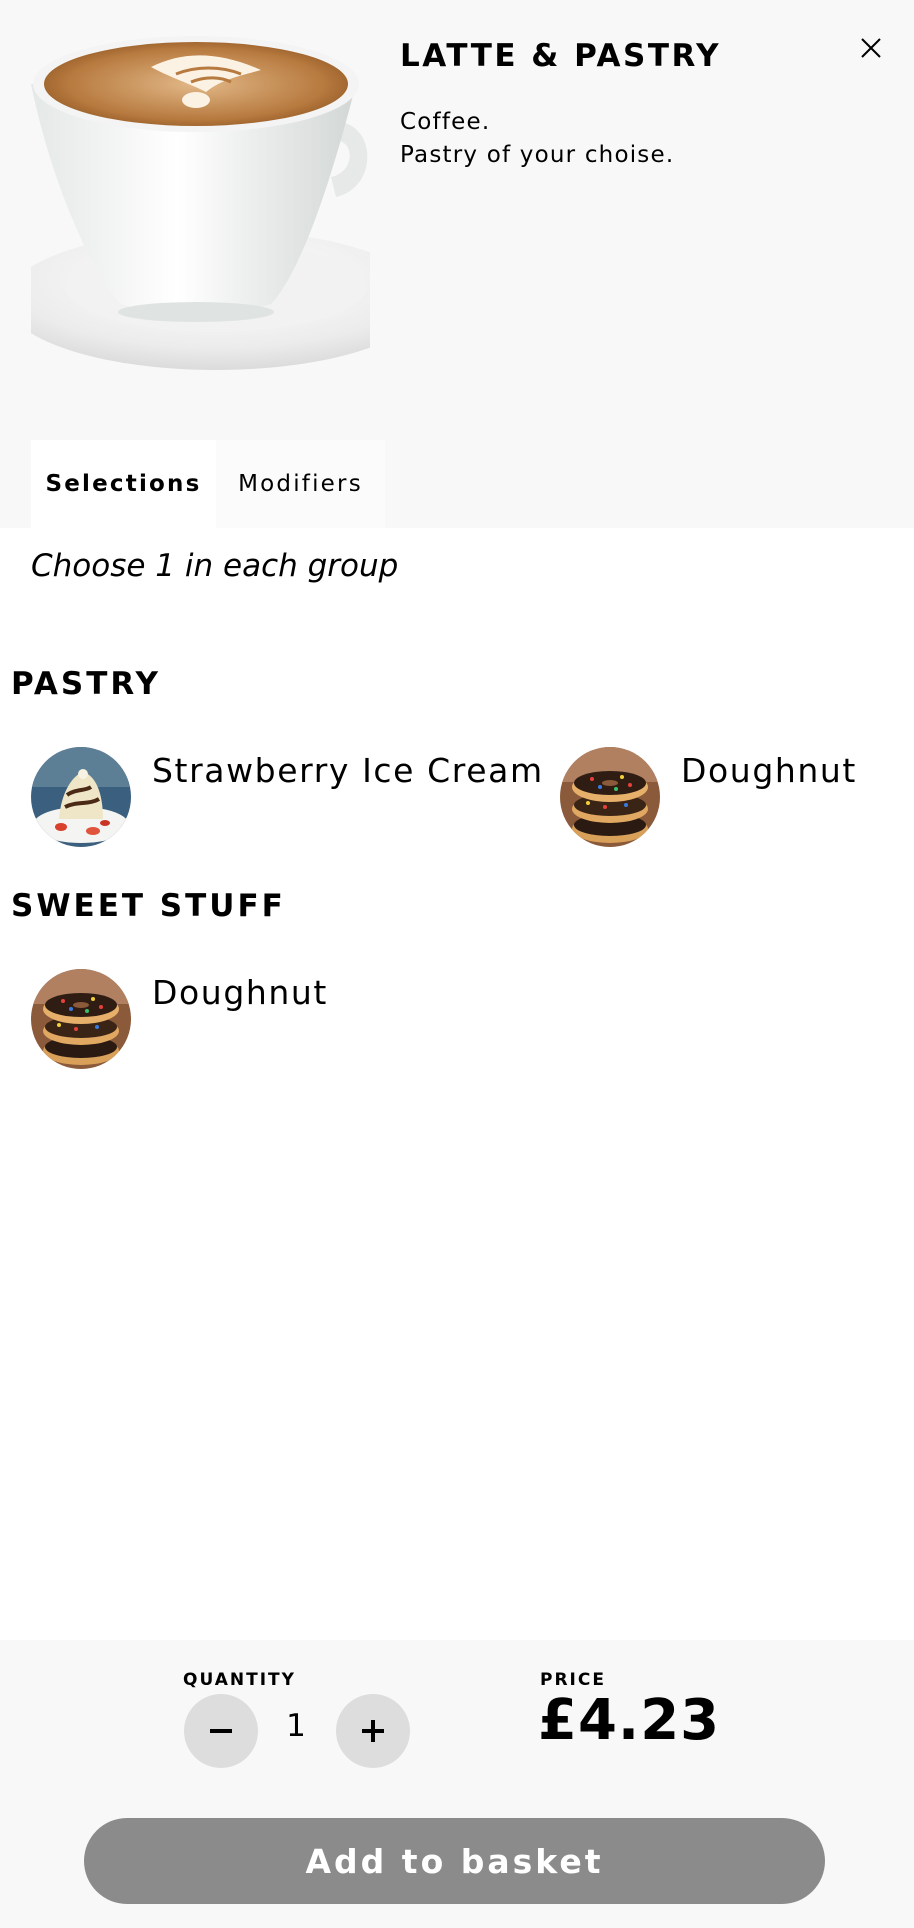 Image resolution: width=914 pixels, height=1928 pixels. Describe the element at coordinates (573, 1680) in the screenshot. I see `price-label: PRICE` at that location.